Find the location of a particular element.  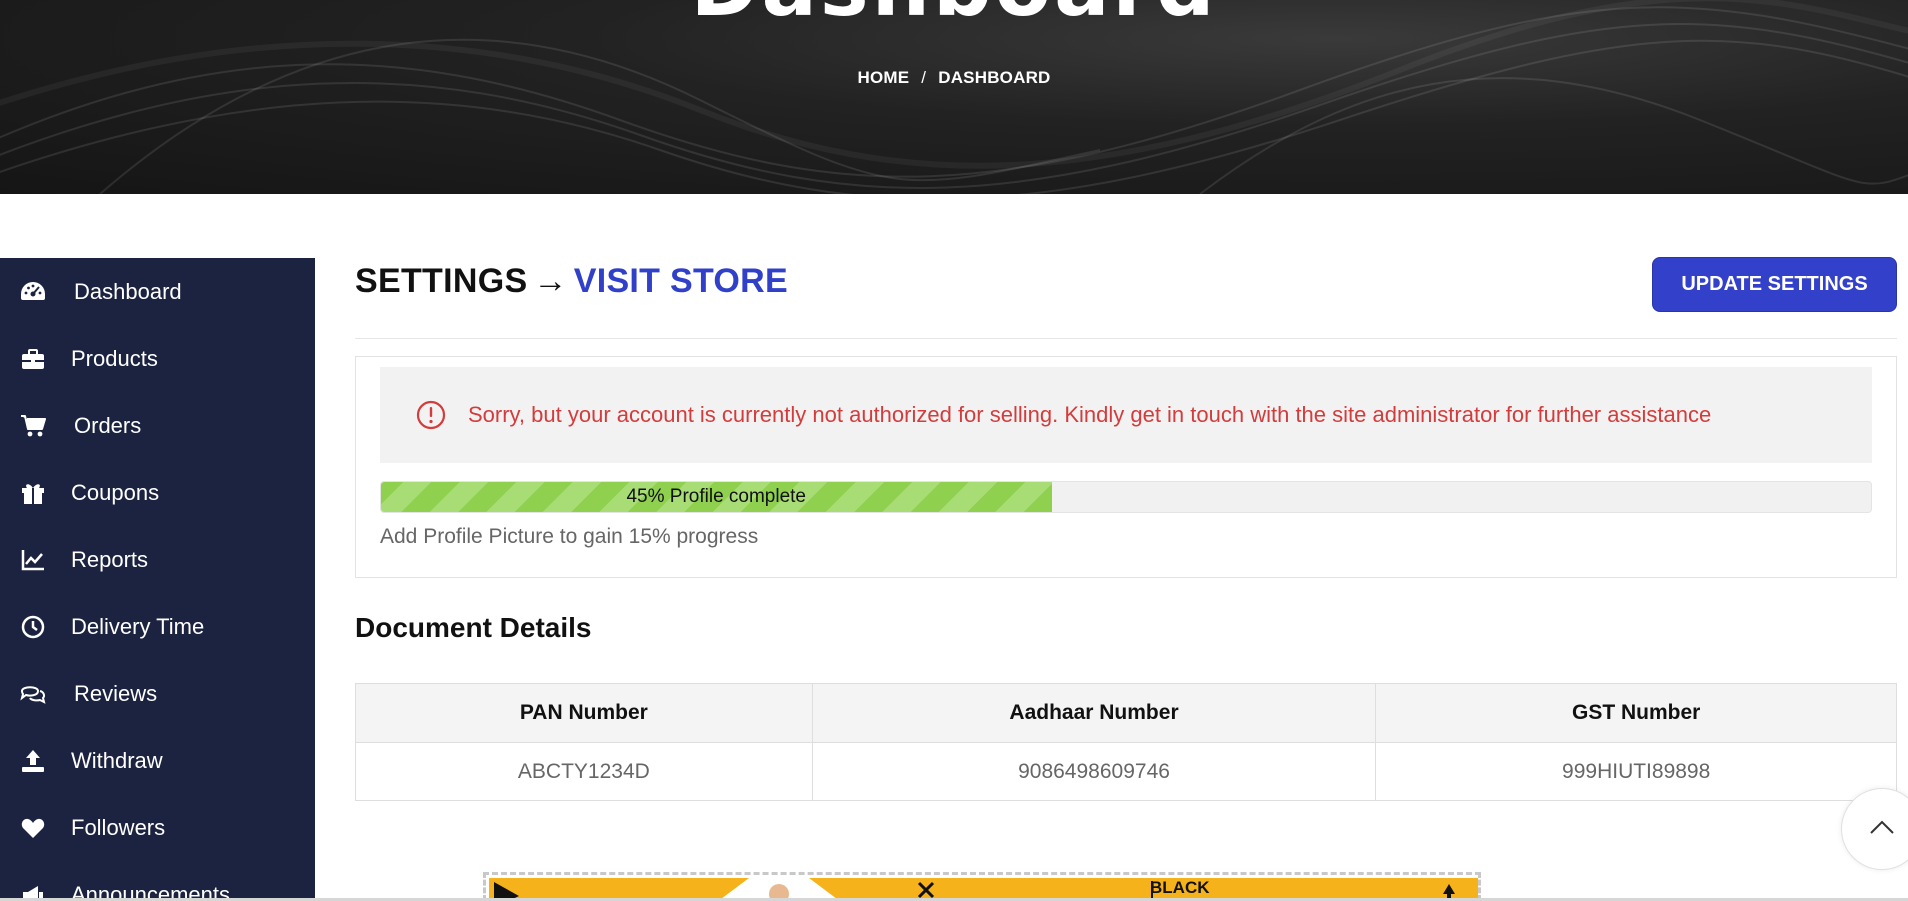

sidebar-item-delivery-time: Delivery Time is located at coordinates (157, 626).